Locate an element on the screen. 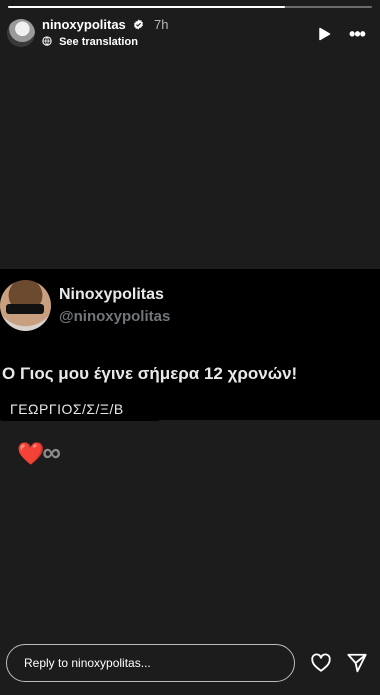 This screenshot has width=380, height=695. post-age: 7h is located at coordinates (161, 24).